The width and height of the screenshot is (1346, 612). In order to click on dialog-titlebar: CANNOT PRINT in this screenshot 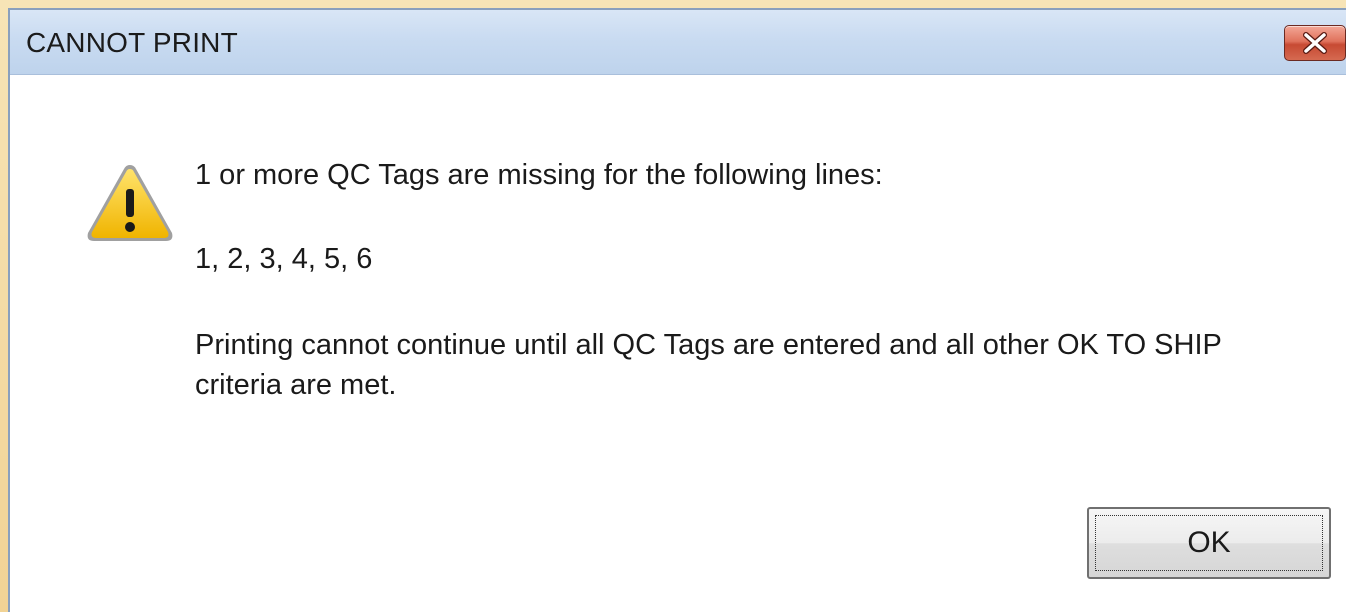, I will do `click(678, 42)`.